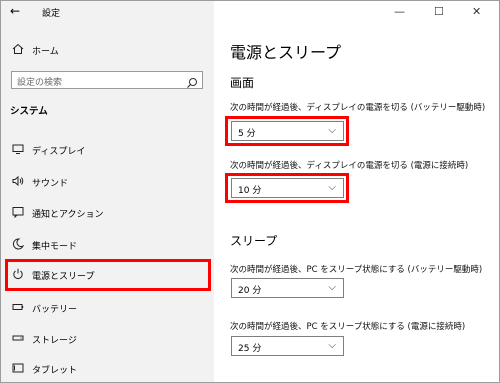 This screenshot has width=500, height=383. I want to click on sleep-battery-label: 次の時間が経過後、PC をスリープ状態にする (バッテリー駆動時), so click(356, 270).